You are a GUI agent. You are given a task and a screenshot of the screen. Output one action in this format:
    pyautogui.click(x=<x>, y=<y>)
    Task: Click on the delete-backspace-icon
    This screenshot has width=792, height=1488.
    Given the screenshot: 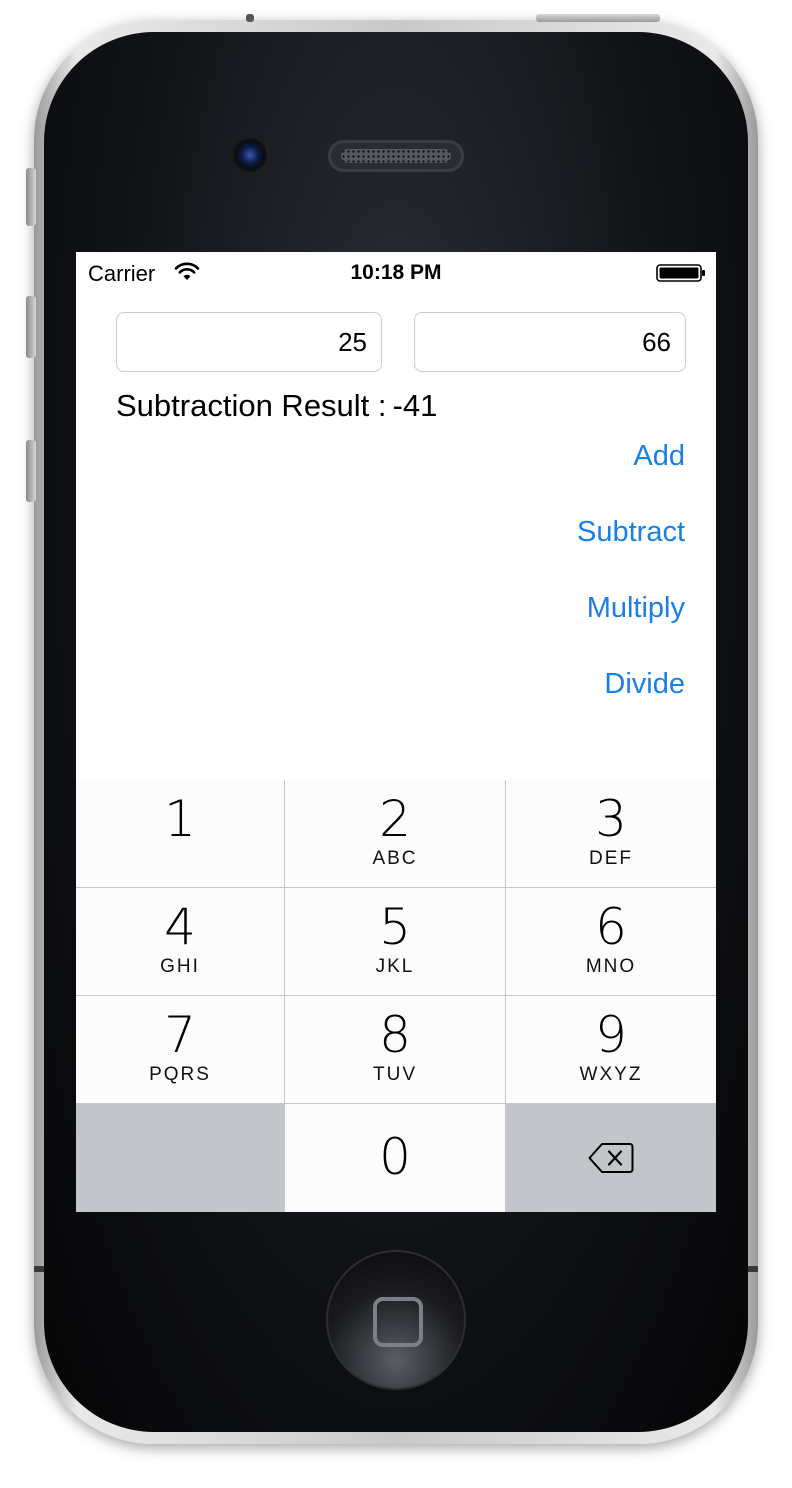 What is the action you would take?
    pyautogui.click(x=611, y=1158)
    